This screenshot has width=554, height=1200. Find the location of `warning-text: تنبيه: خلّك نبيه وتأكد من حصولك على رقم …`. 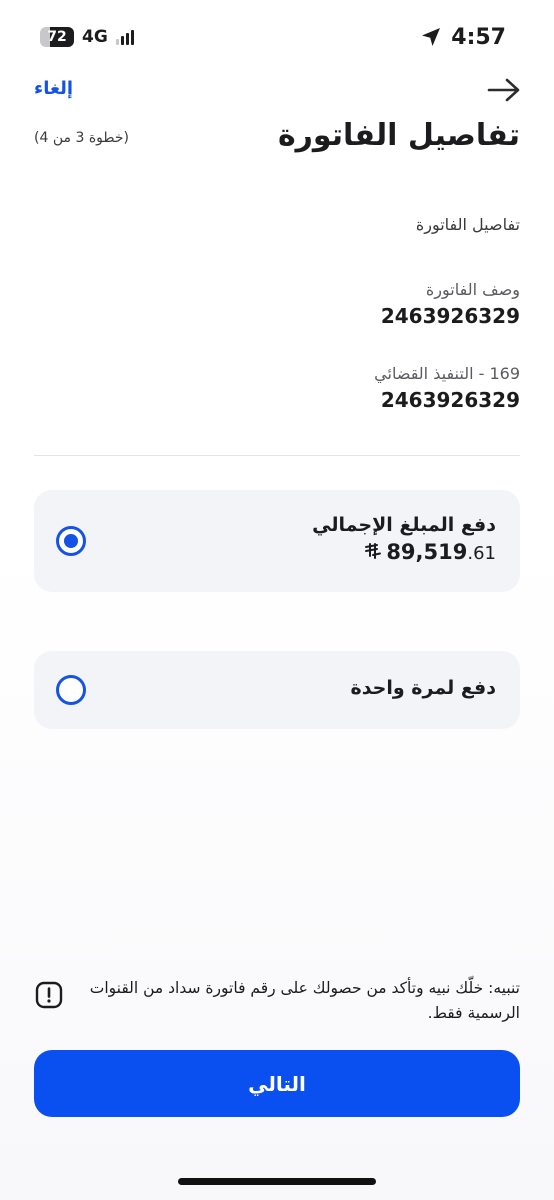

warning-text: تنبيه: خلّك نبيه وتأكد من حصولك على رقم … is located at coordinates (304, 1000).